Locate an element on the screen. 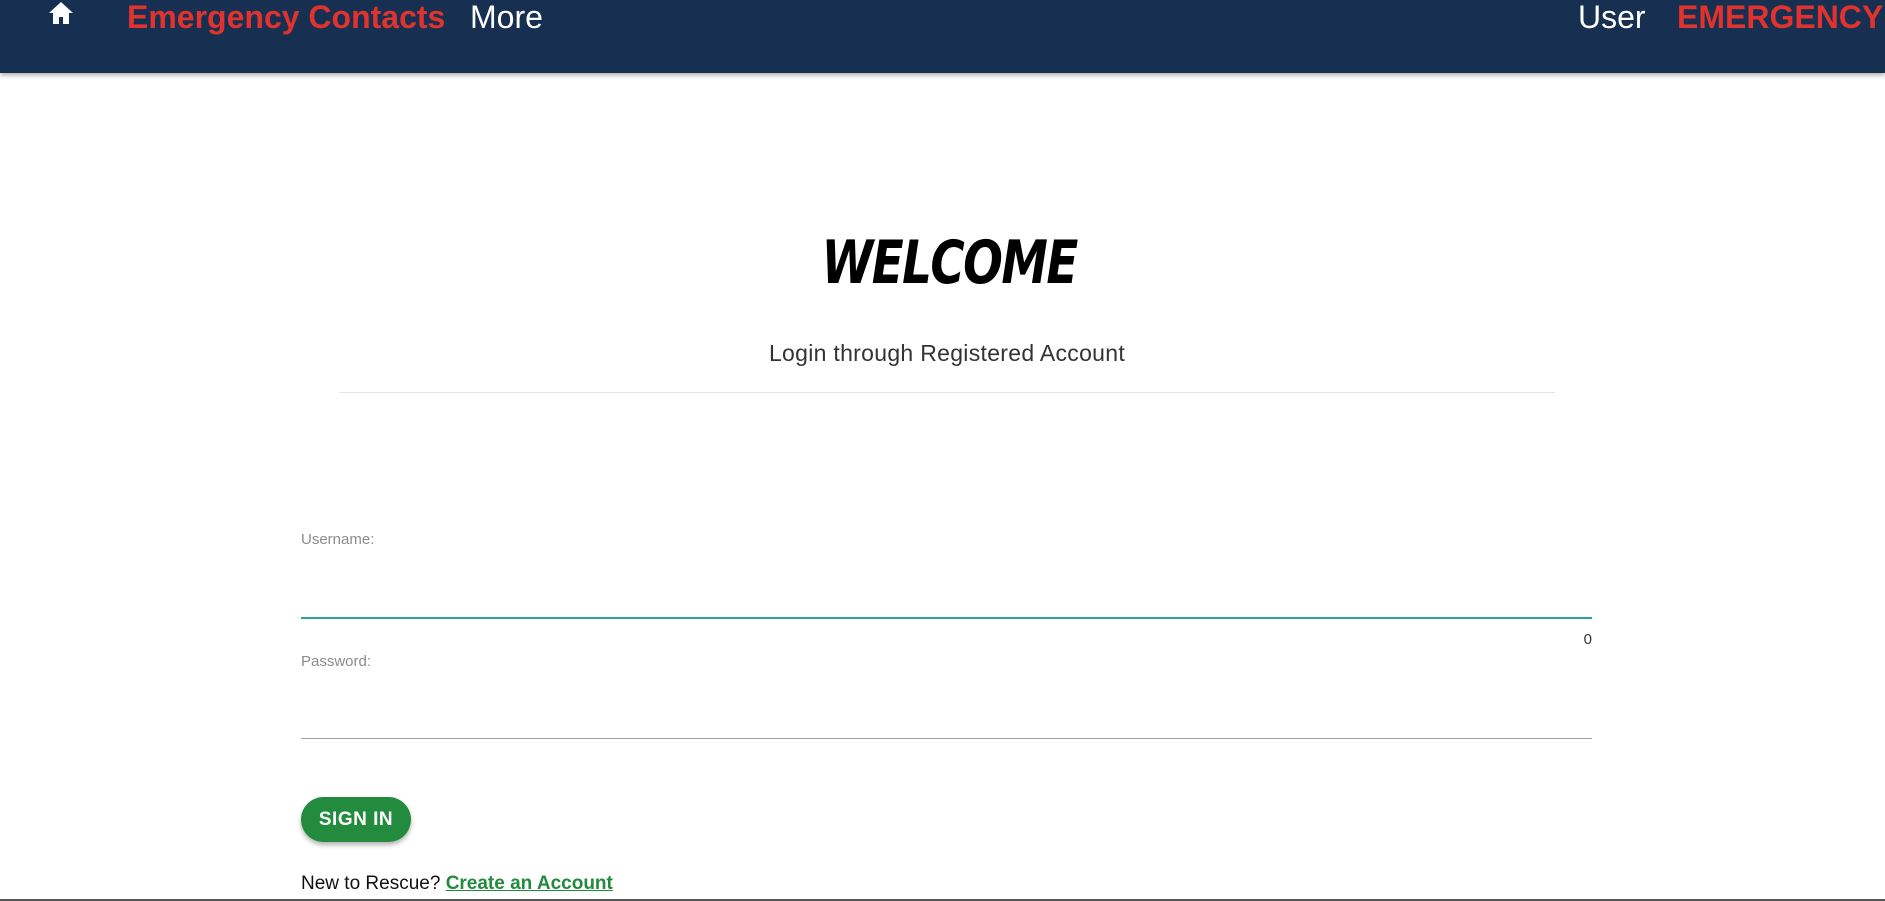 The width and height of the screenshot is (1885, 901). nav-user: User is located at coordinates (1612, 17).